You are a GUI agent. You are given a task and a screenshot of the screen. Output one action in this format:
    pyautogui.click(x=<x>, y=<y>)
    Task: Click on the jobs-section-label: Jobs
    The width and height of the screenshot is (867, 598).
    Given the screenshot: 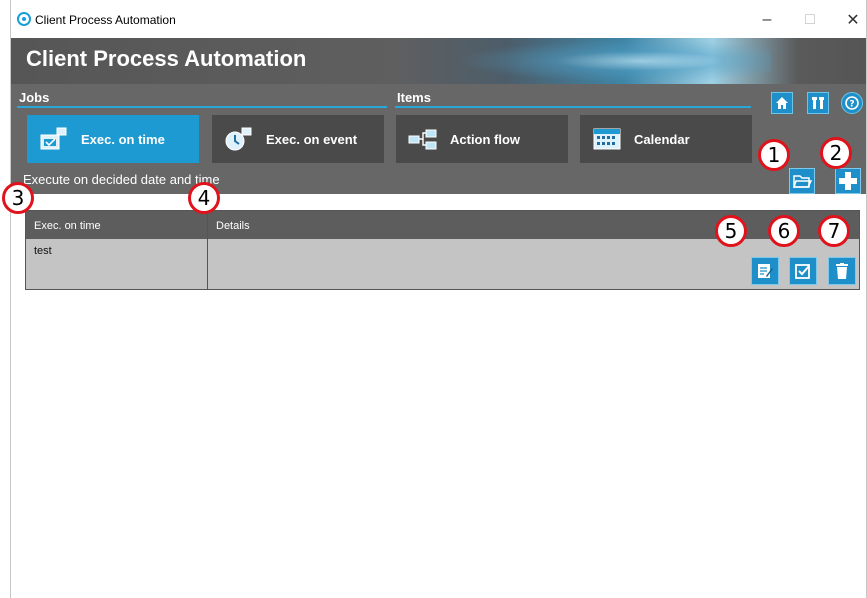 What is the action you would take?
    pyautogui.click(x=34, y=97)
    